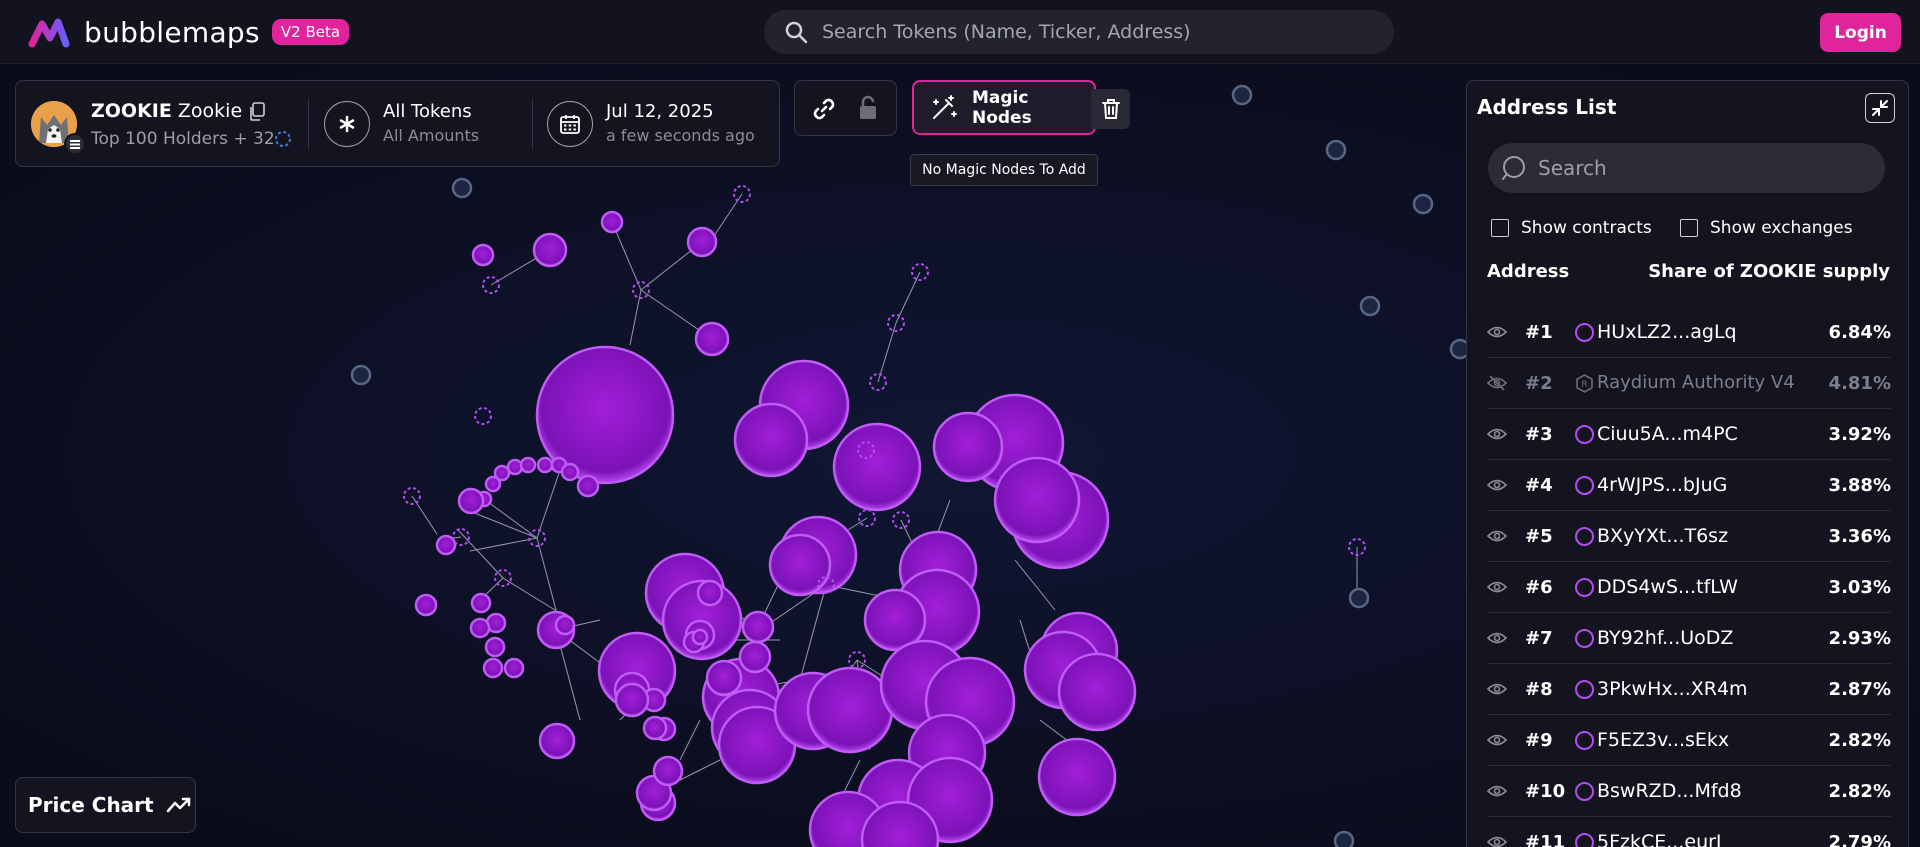 This screenshot has height=847, width=1920. I want to click on row-address: Raydium Authority V4, so click(1696, 382).